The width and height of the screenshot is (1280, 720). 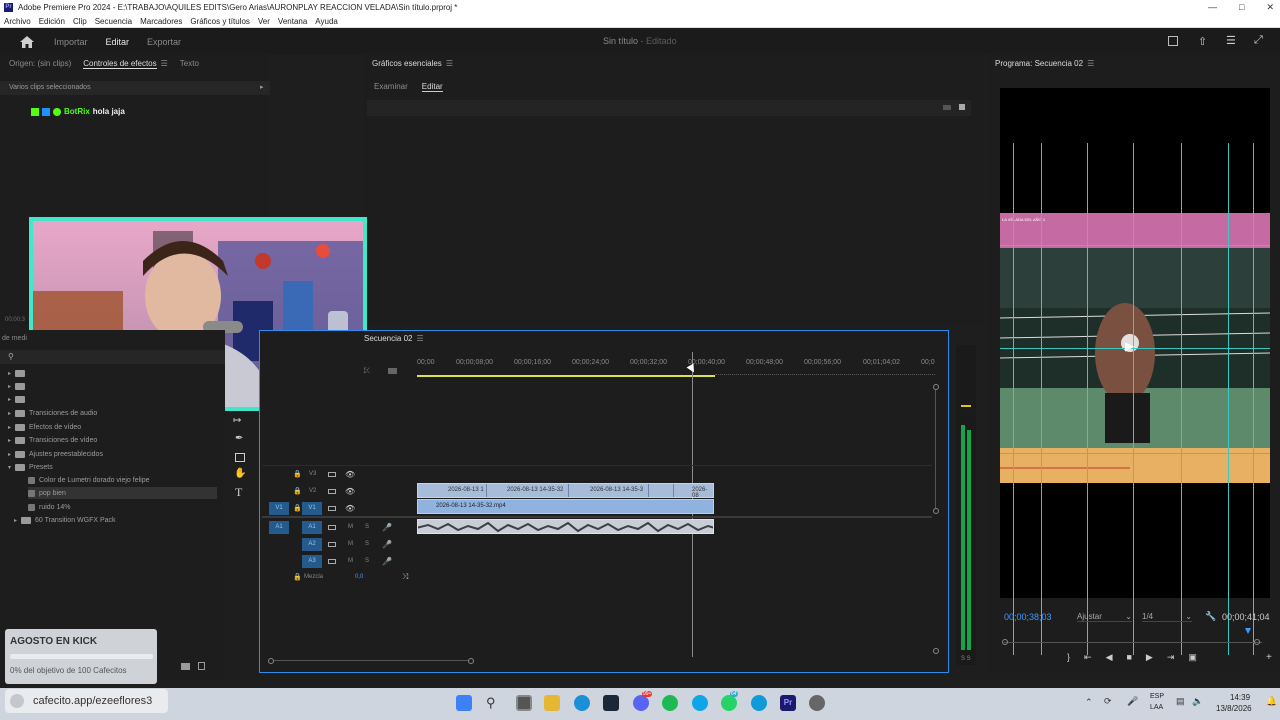 What do you see at coordinates (1128, 657) in the screenshot?
I see `stop-icon: ■` at bounding box center [1128, 657].